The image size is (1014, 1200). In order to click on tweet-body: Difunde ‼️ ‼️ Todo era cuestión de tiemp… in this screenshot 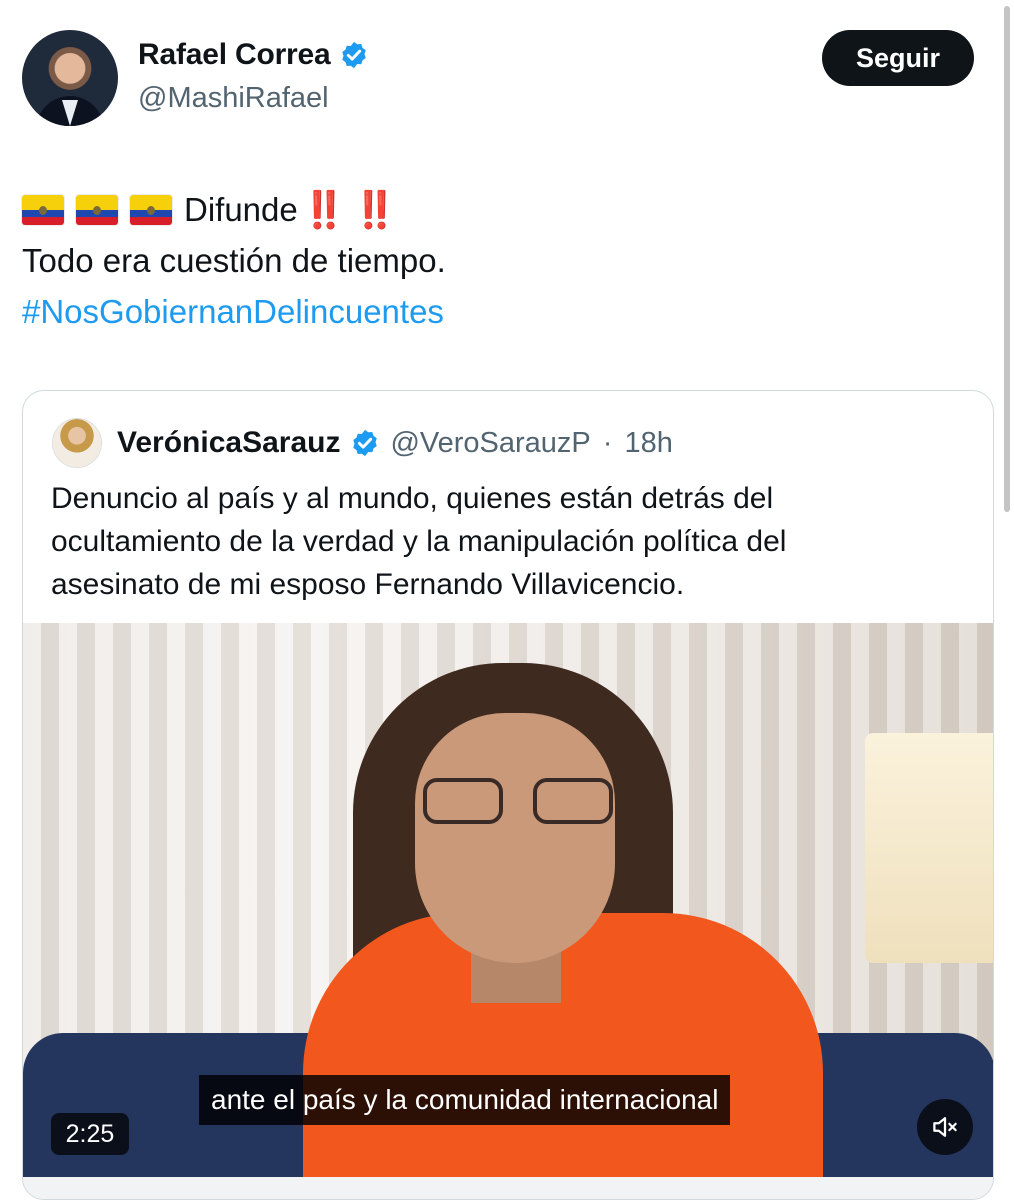, I will do `click(498, 260)`.